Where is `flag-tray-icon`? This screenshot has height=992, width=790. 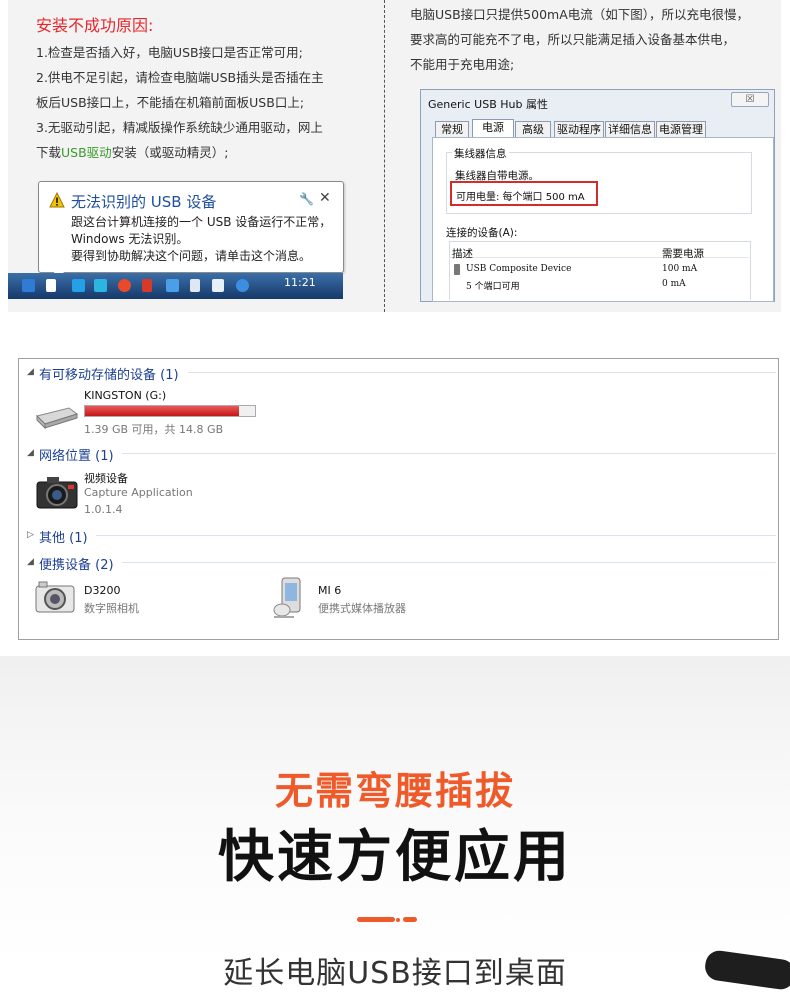
flag-tray-icon is located at coordinates (147, 285).